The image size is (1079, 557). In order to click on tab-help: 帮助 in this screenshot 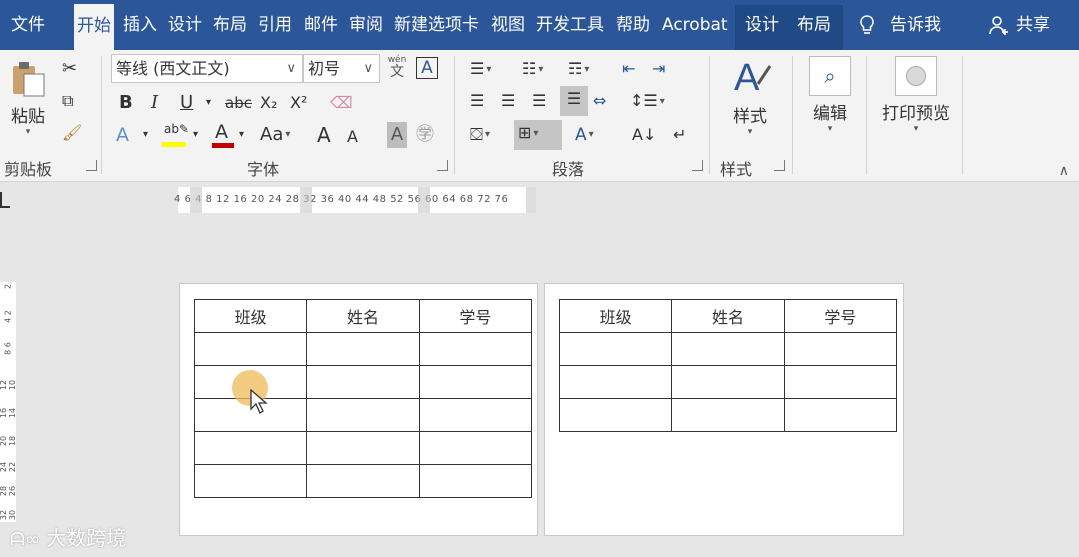, I will do `click(633, 25)`.